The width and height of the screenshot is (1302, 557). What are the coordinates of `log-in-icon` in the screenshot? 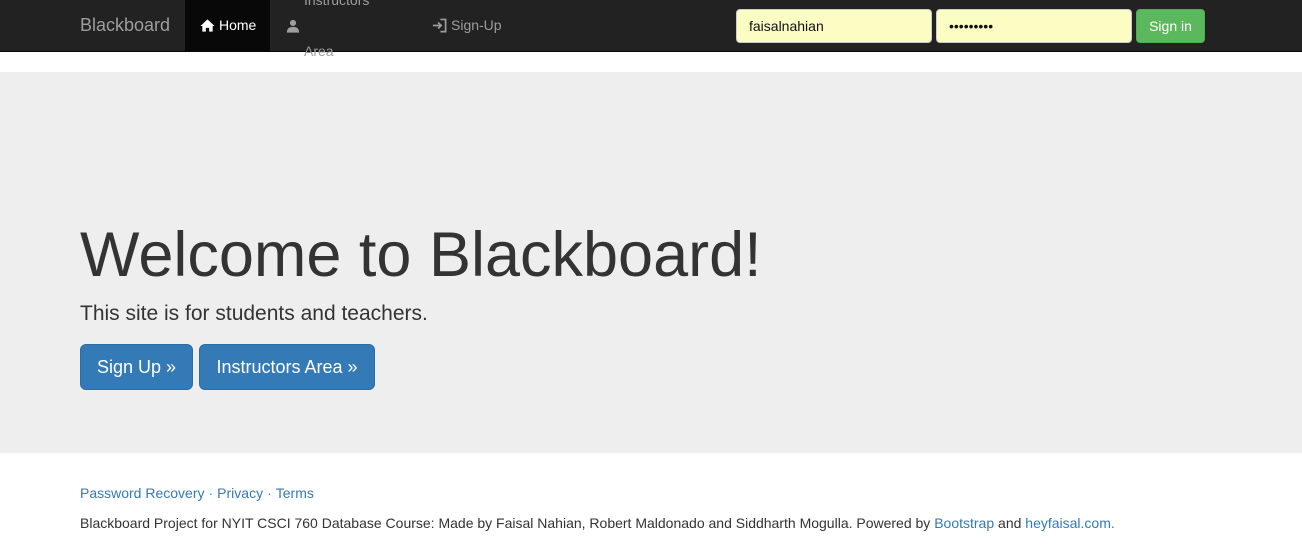 It's located at (439, 25).